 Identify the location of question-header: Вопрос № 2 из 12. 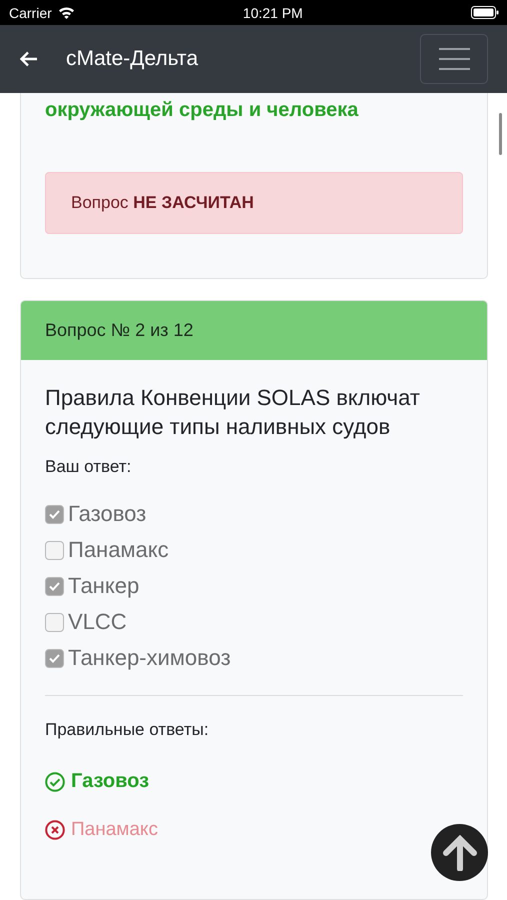
(254, 330).